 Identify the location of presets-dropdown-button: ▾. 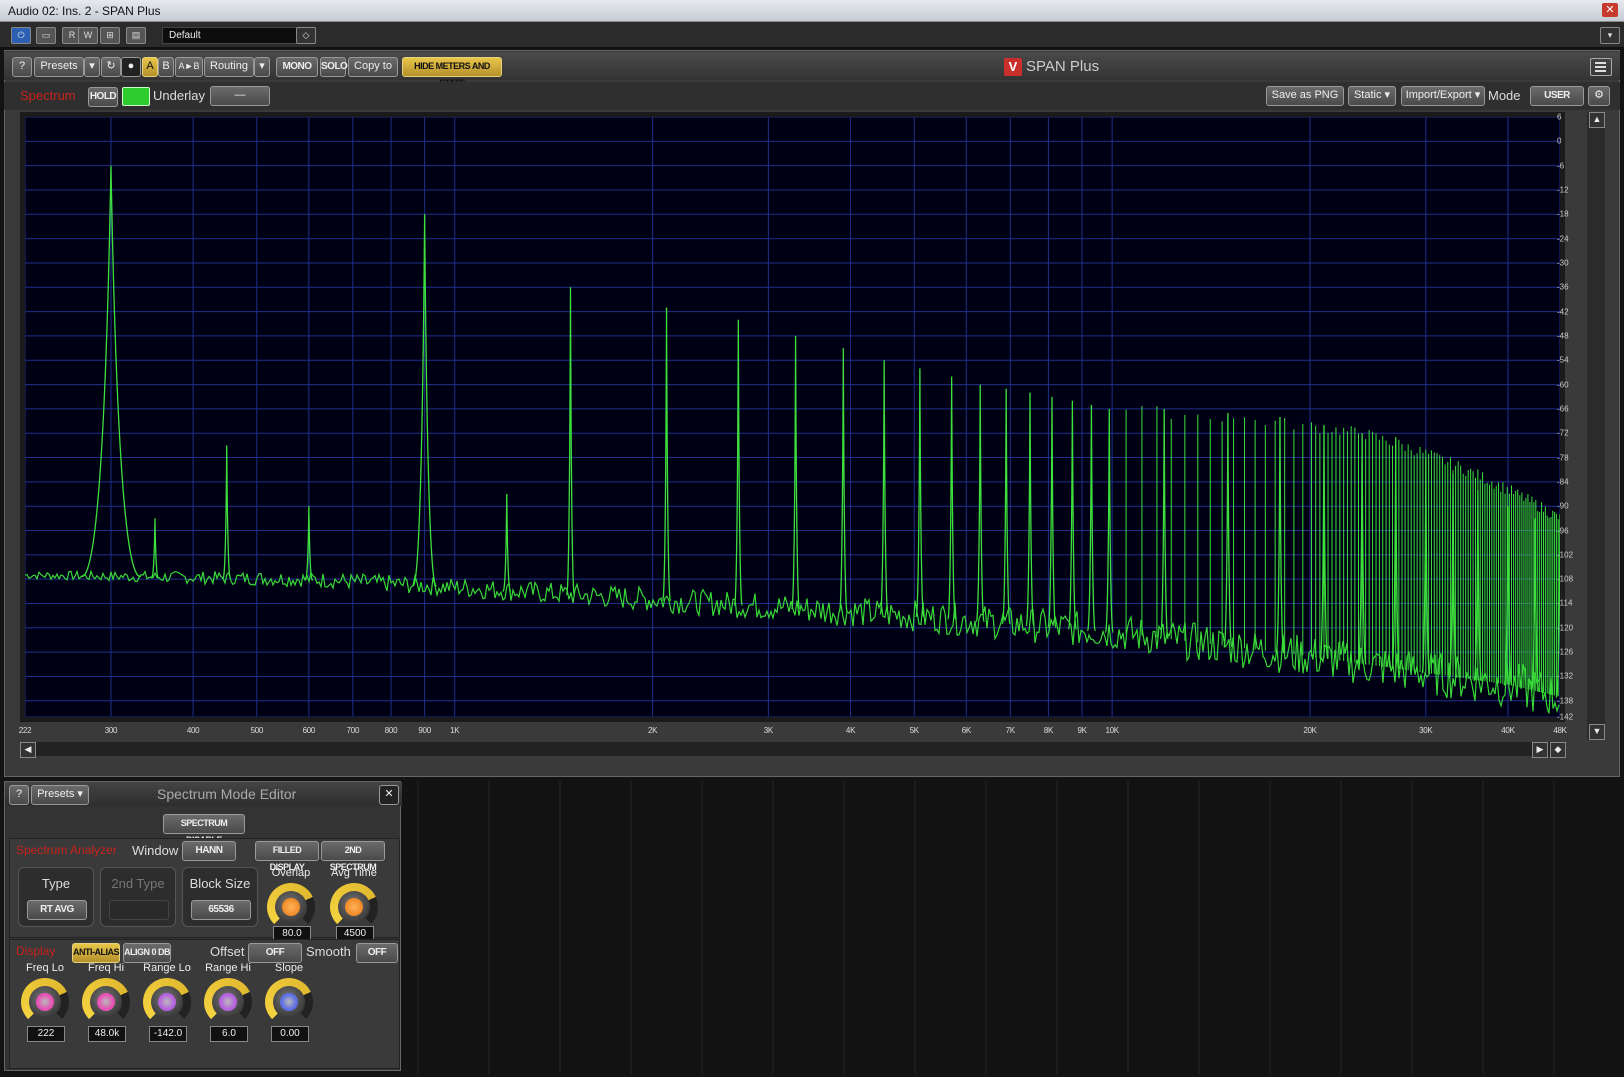
(92, 67).